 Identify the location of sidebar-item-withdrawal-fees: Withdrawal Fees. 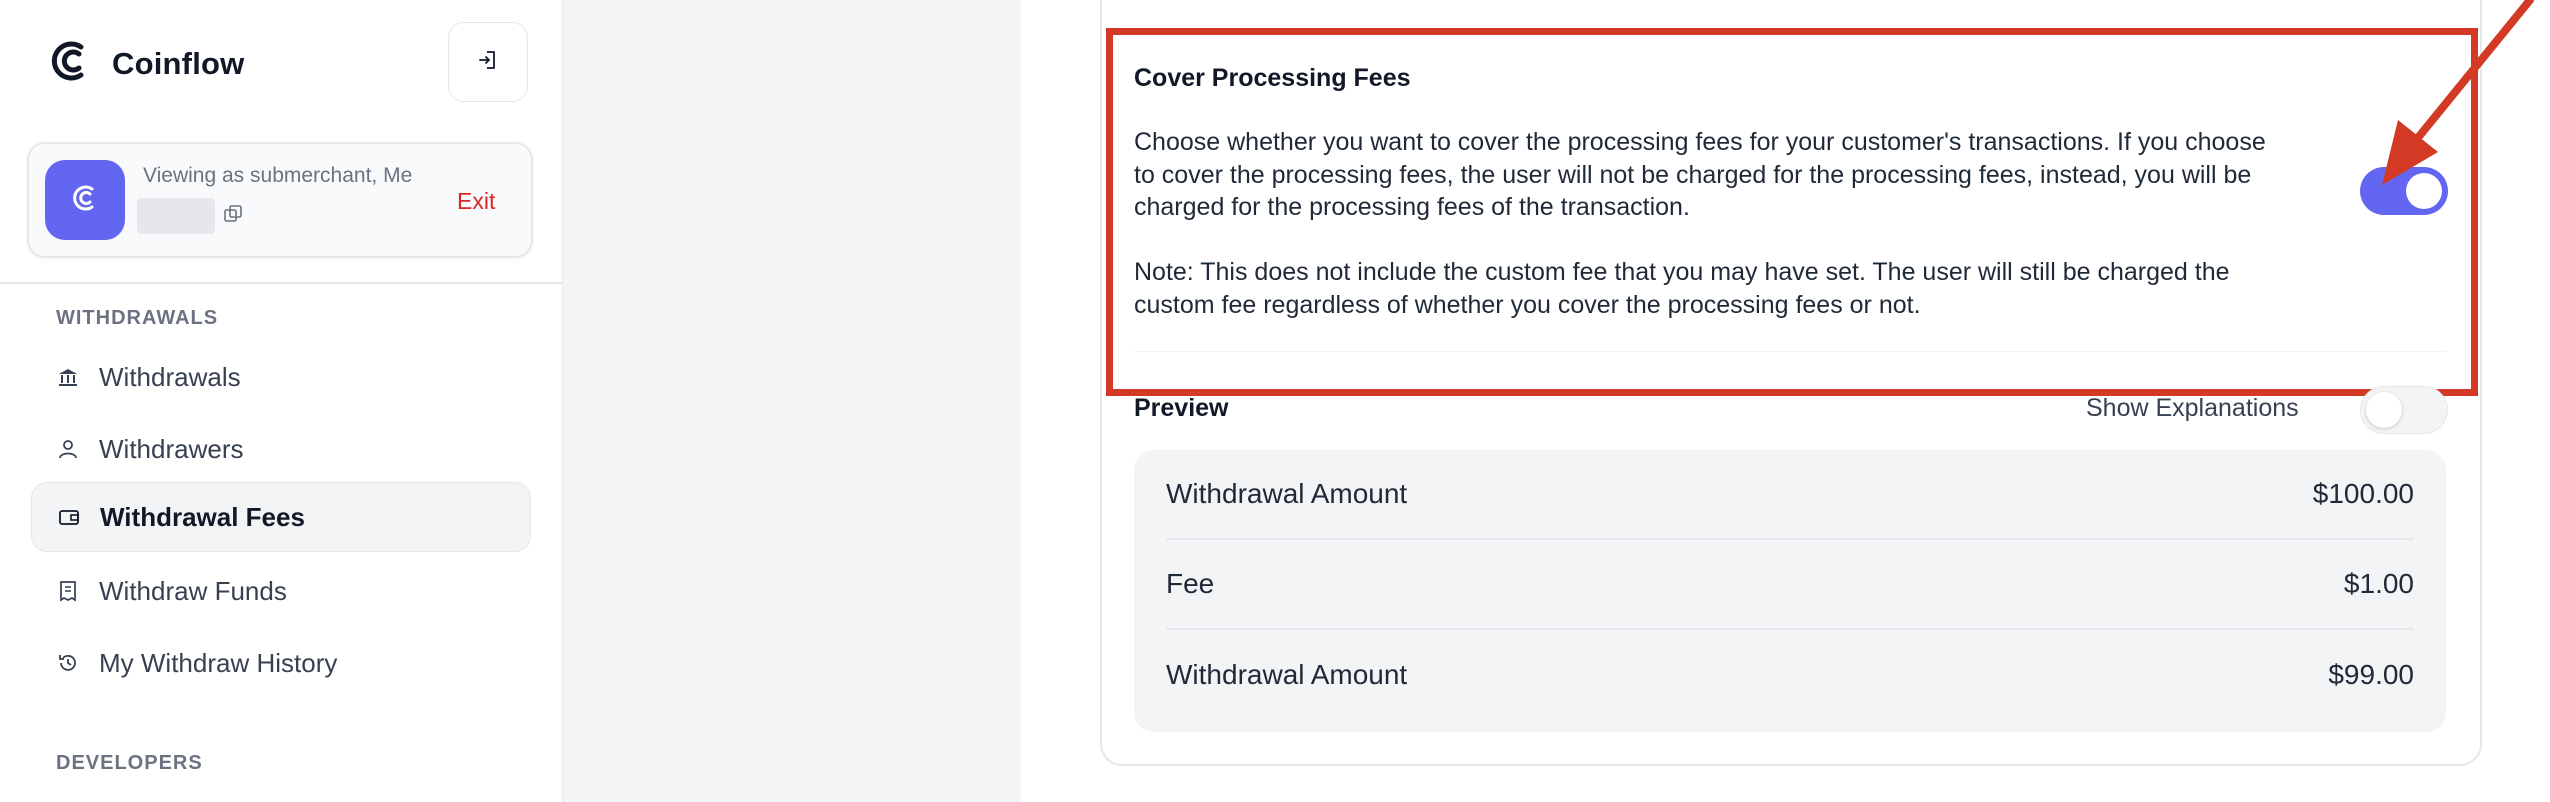
(281, 517).